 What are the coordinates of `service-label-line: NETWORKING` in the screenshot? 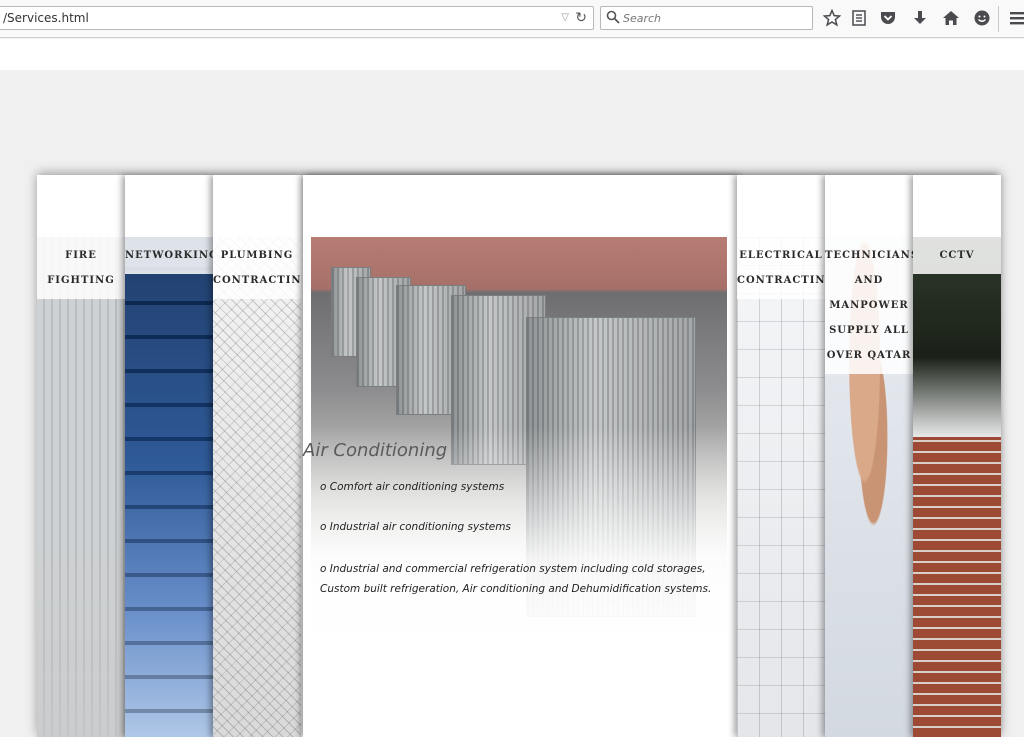 It's located at (169, 255).